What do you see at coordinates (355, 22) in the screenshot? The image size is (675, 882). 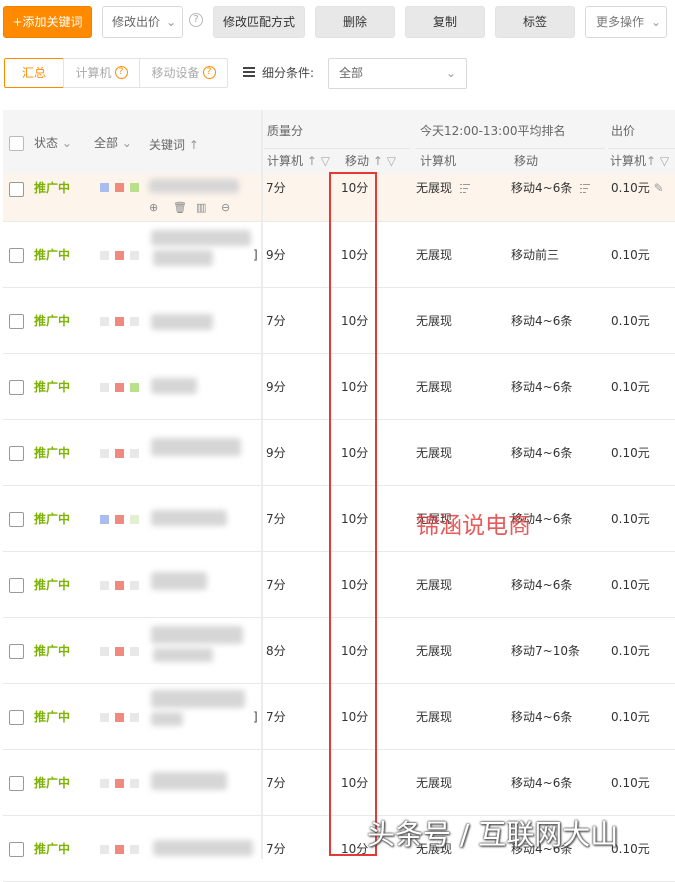 I see `delete-button: 删除` at bounding box center [355, 22].